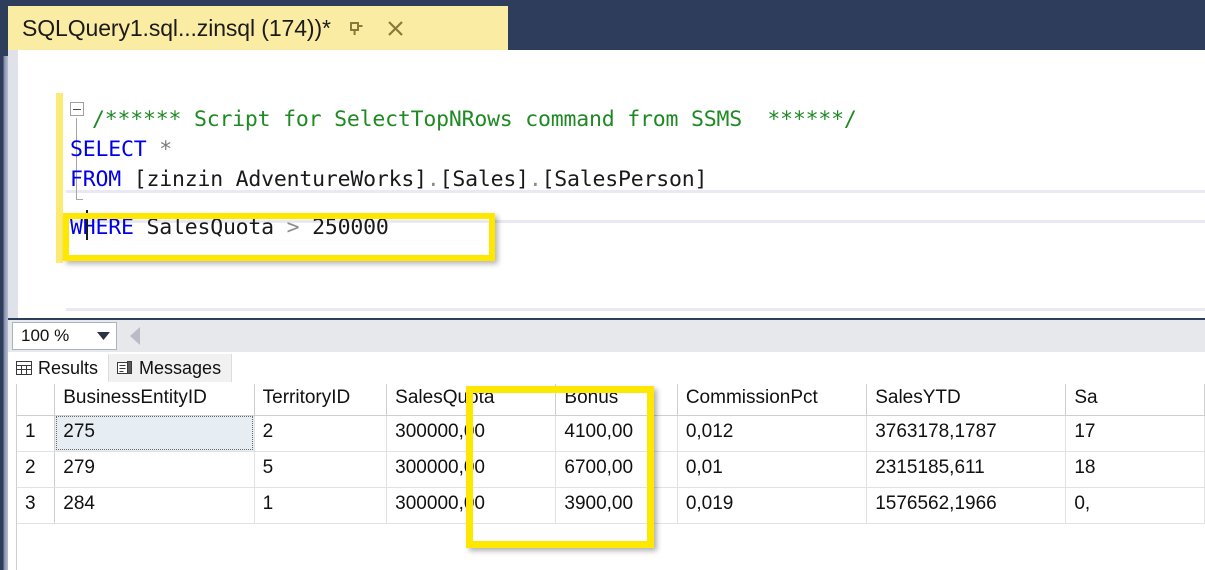 The height and width of the screenshot is (570, 1205). I want to click on tab-results: Results, so click(58, 368).